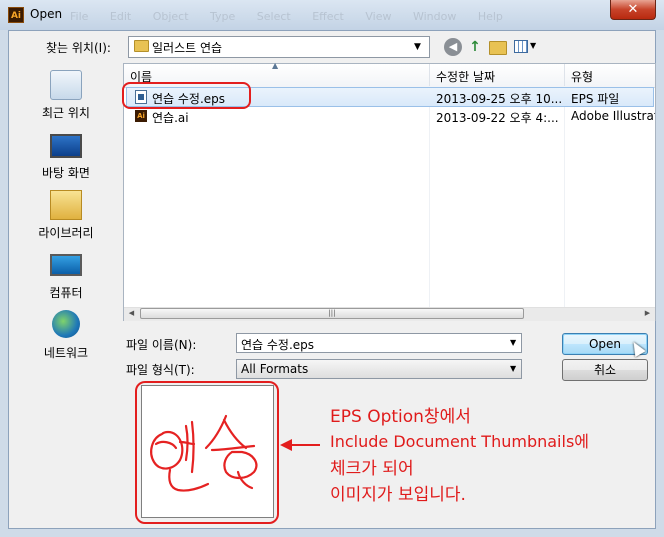 Image resolution: width=664 pixels, height=537 pixels. I want to click on view-menu-icon, so click(521, 46).